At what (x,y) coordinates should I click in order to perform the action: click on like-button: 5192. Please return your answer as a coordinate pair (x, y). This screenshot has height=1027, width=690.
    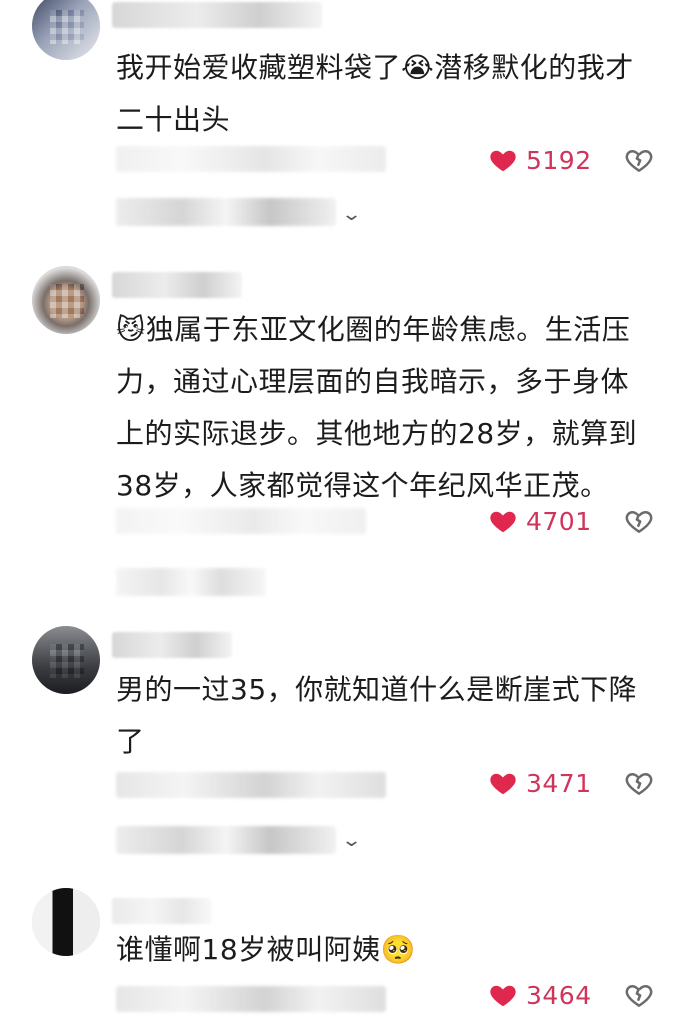
    Looking at the image, I should click on (540, 160).